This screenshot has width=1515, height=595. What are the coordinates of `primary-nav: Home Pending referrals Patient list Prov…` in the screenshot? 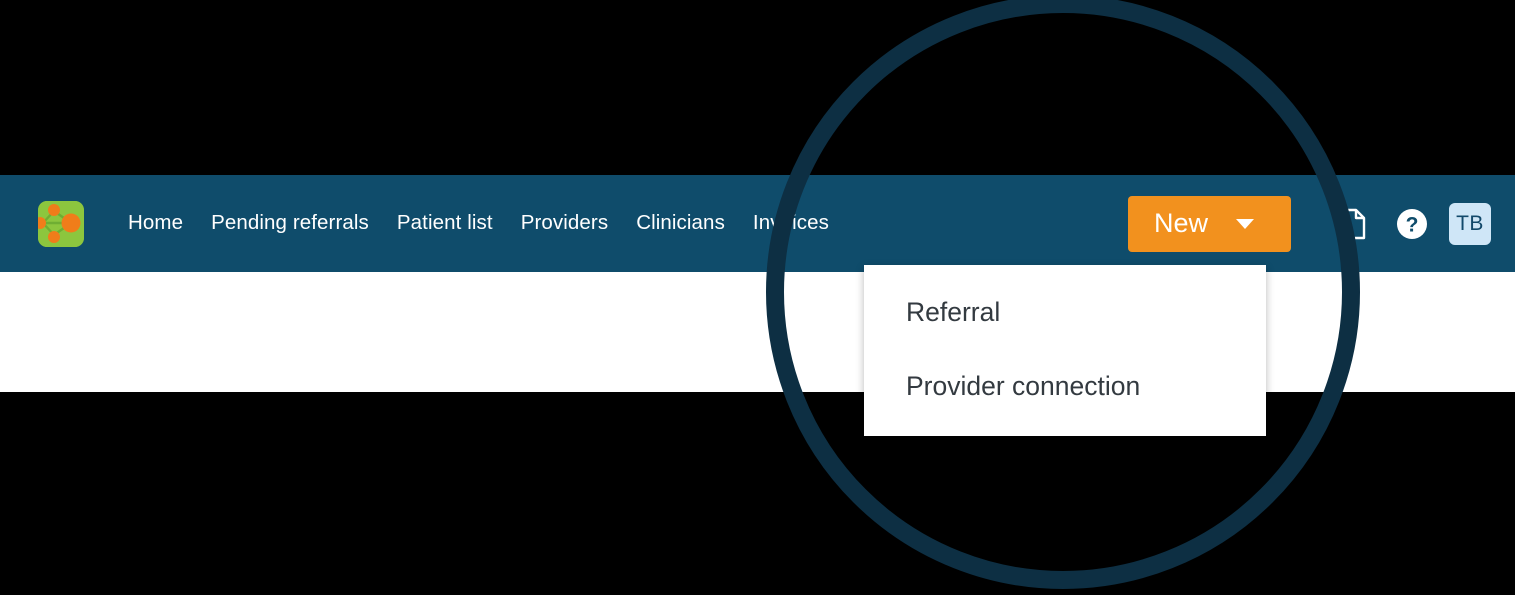 It's located at (478, 223).